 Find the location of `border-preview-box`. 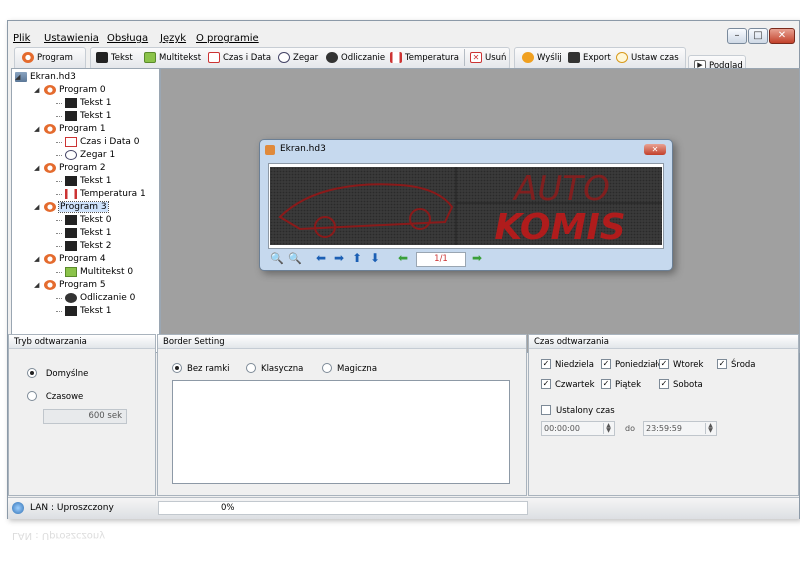

border-preview-box is located at coordinates (341, 432).